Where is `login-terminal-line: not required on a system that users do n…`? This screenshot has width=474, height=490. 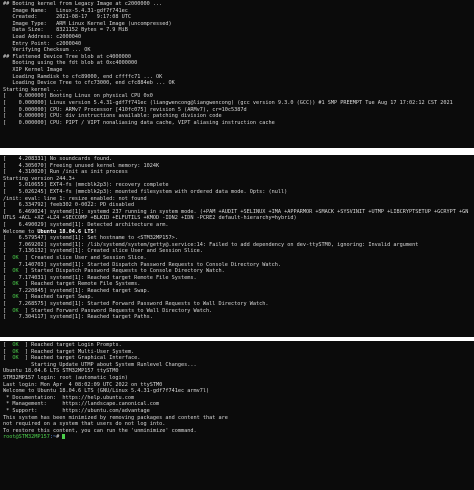 login-terminal-line: not required on a system that users do n… is located at coordinates (237, 424).